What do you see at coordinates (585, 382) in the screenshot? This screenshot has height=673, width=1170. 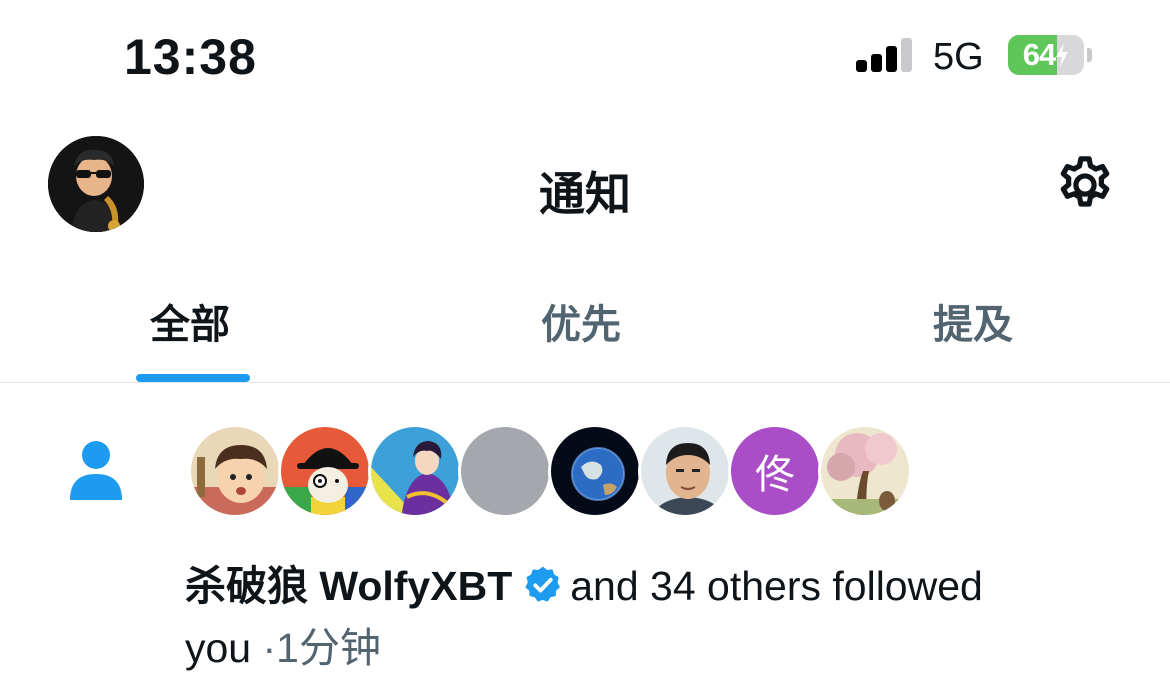 I see `tab-divider` at bounding box center [585, 382].